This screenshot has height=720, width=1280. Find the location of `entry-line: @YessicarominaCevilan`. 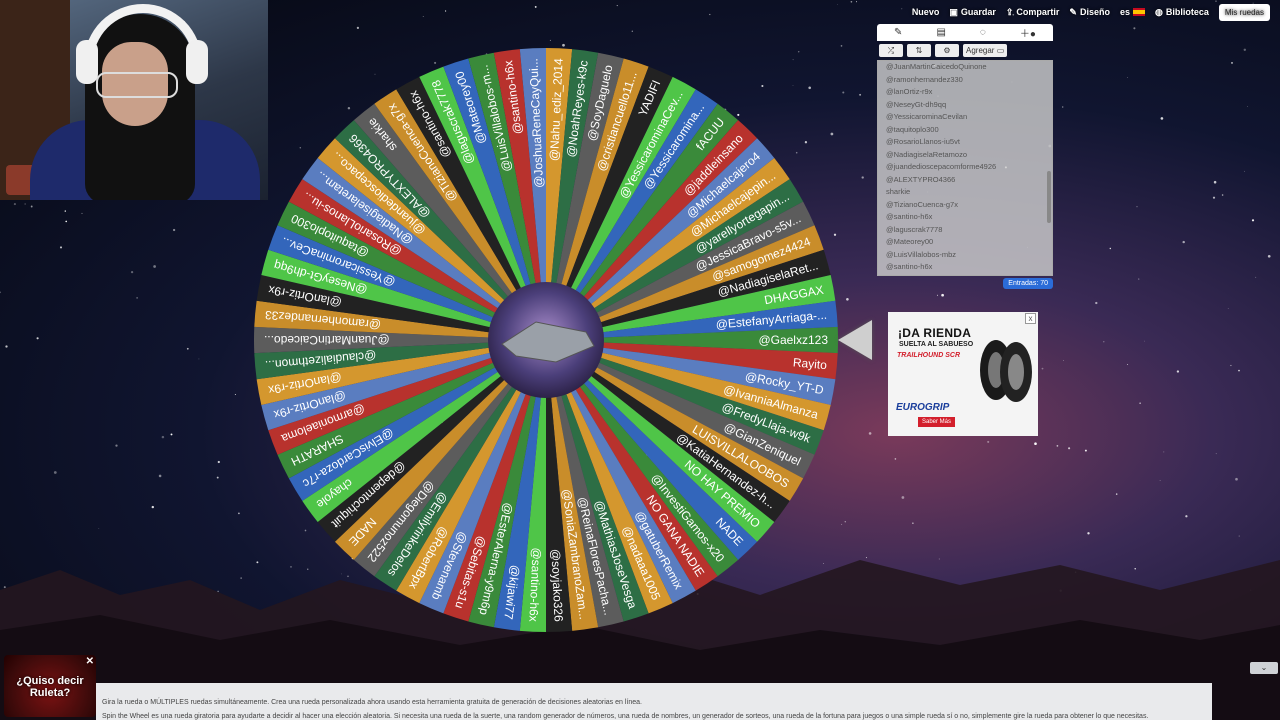

entry-line: @YessicarominaCevilan is located at coordinates (927, 116).